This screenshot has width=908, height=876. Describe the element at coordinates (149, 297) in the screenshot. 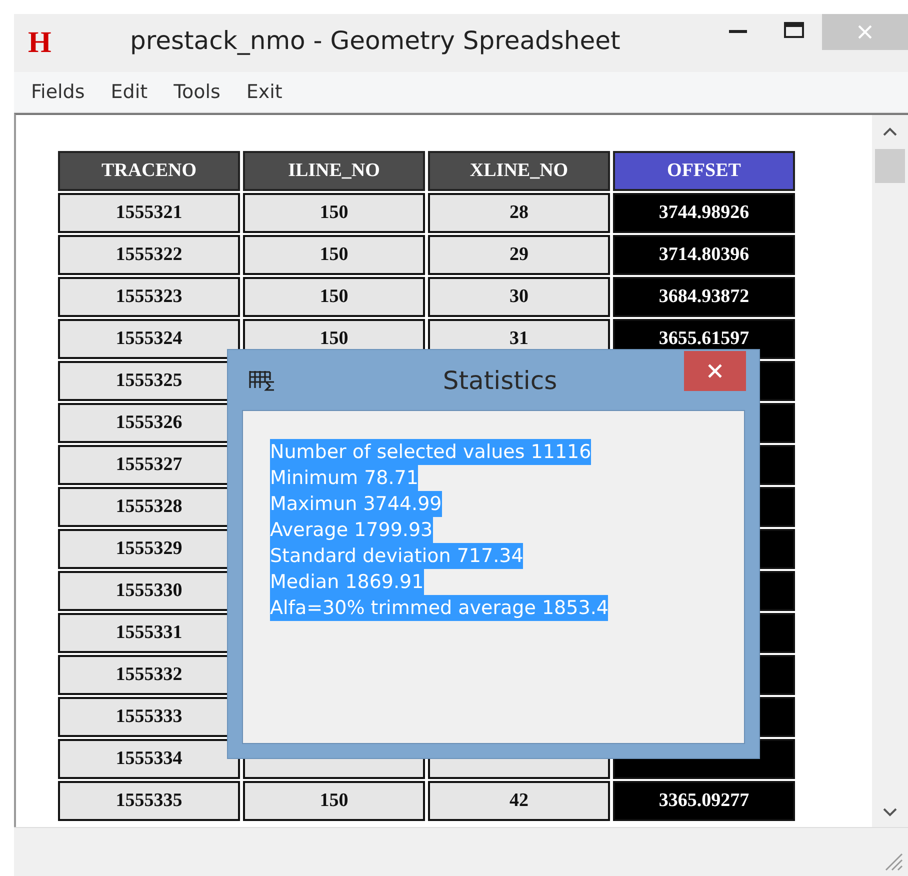

I see `table-cell: 1555323` at that location.